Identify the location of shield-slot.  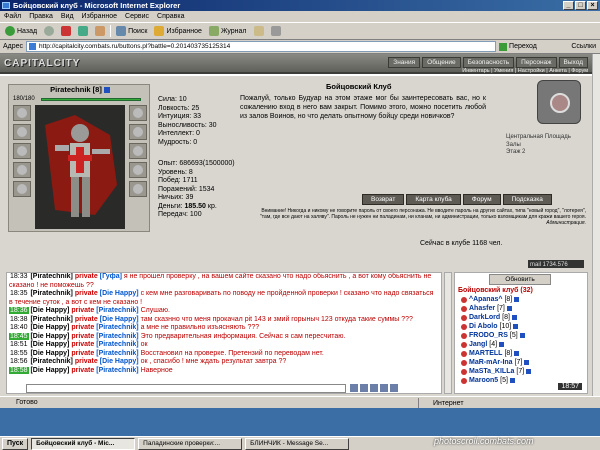
(138, 170).